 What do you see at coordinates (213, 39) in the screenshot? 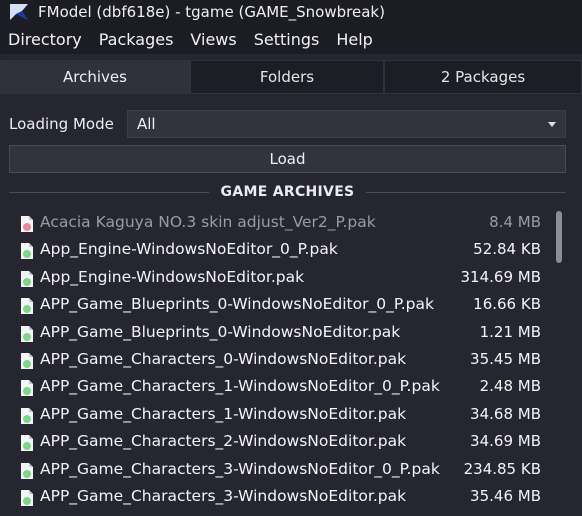
I see `menu-views: Views` at bounding box center [213, 39].